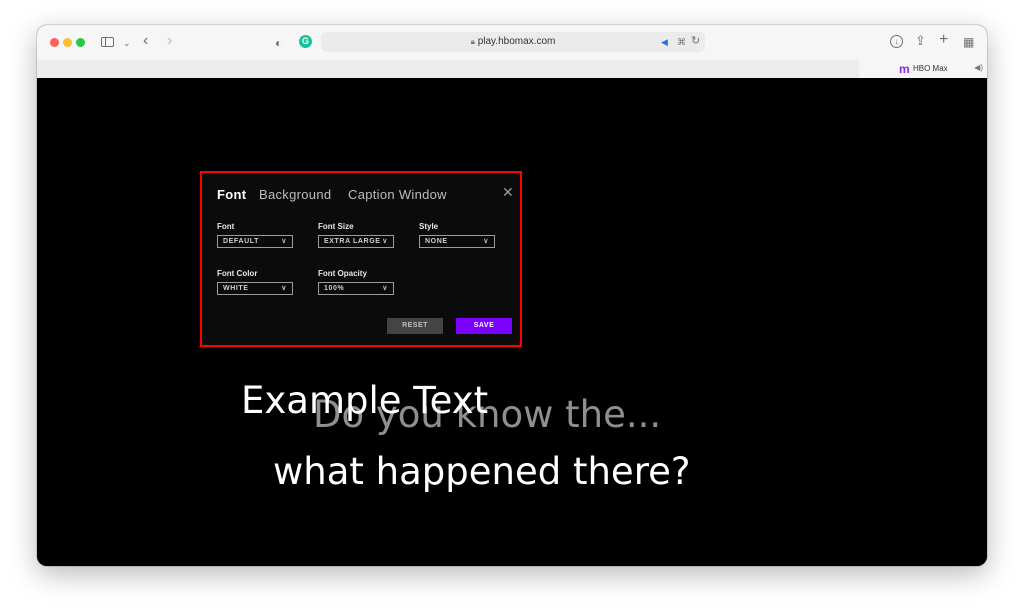  What do you see at coordinates (336, 226) in the screenshot?
I see `font-size-label: Font Size` at bounding box center [336, 226].